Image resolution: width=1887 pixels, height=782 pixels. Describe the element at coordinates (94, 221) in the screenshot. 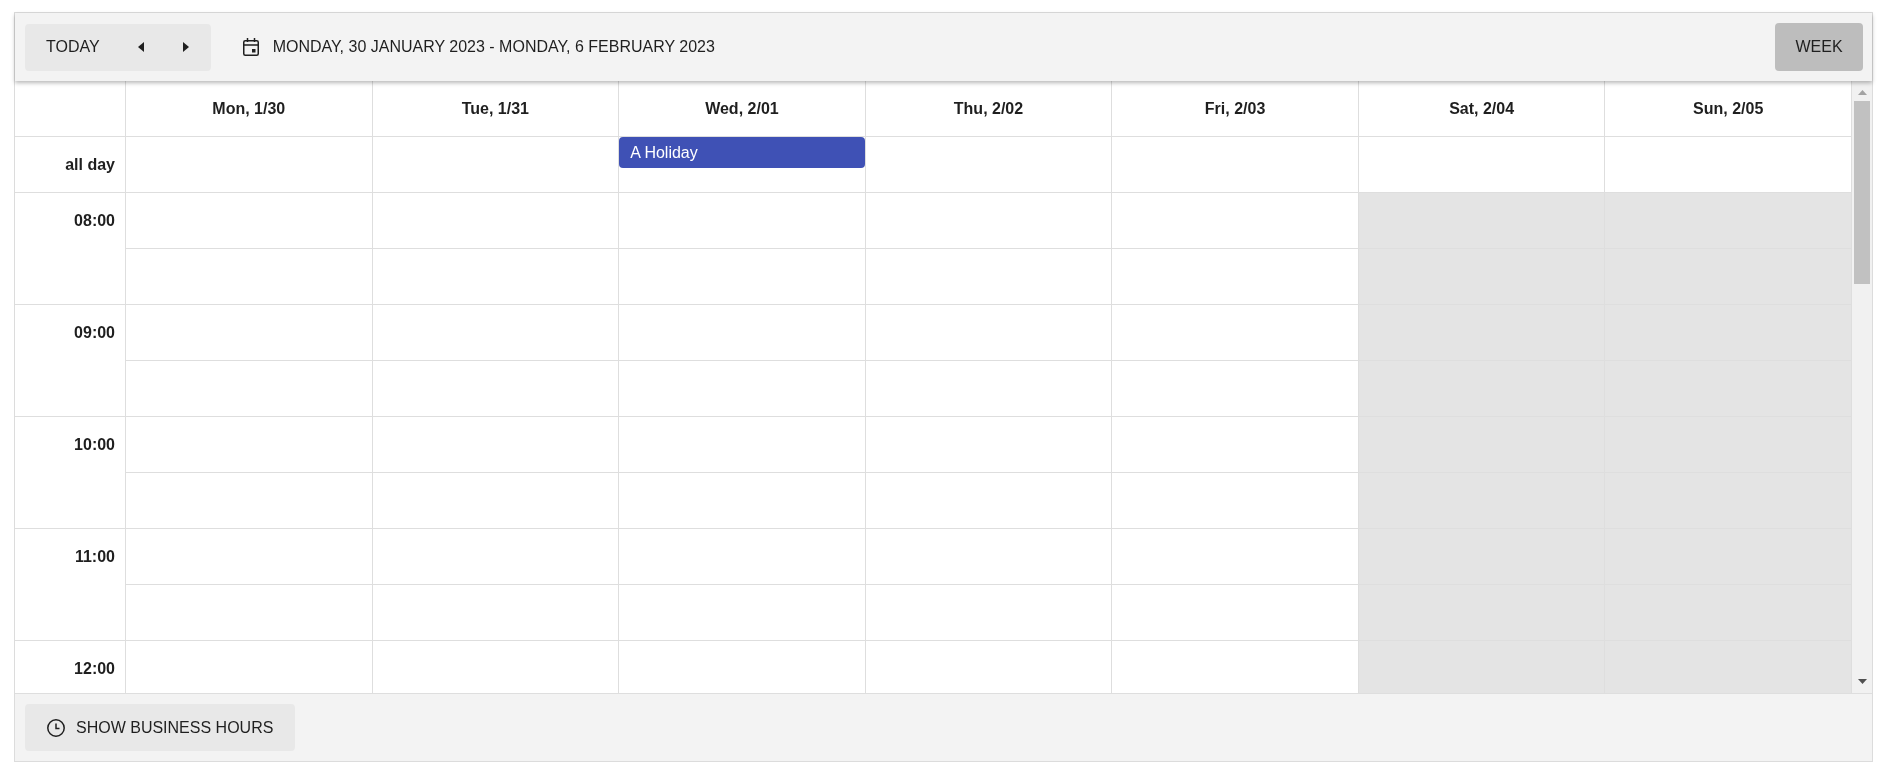

I see `time-label: 08:00` at that location.